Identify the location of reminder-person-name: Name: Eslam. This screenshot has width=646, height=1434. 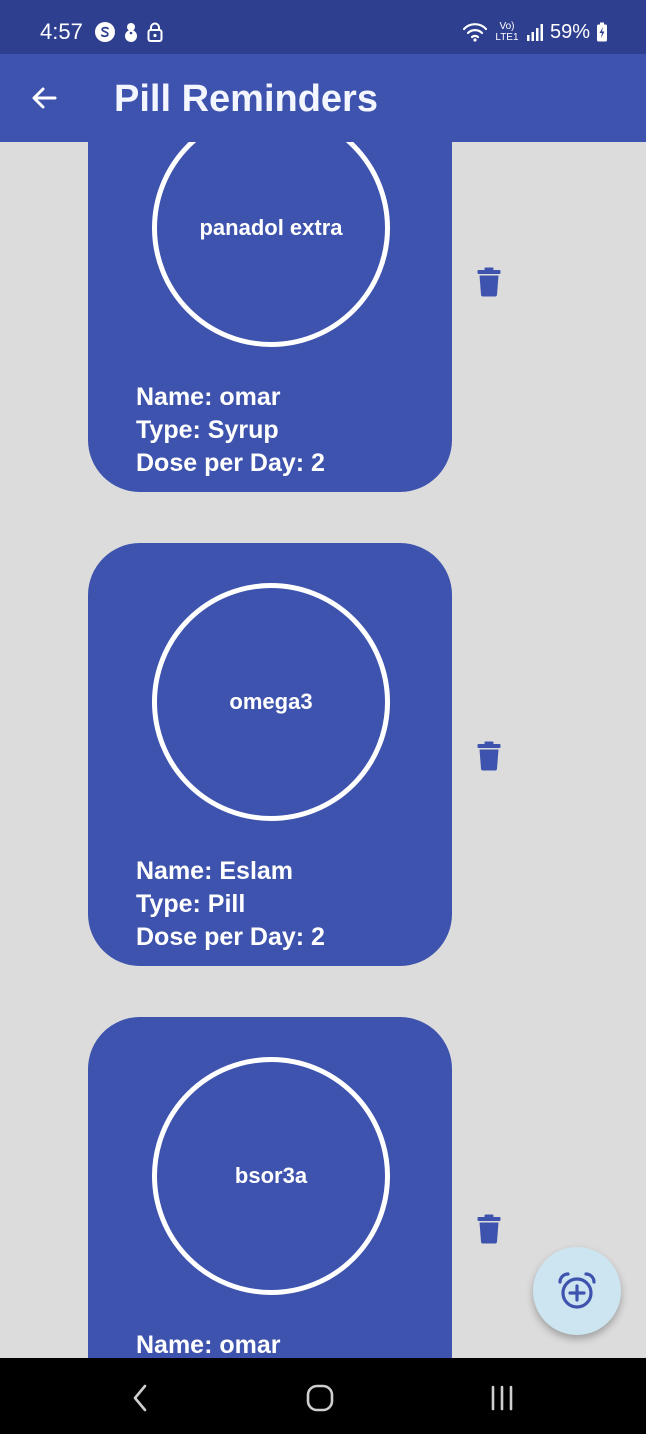
(215, 871).